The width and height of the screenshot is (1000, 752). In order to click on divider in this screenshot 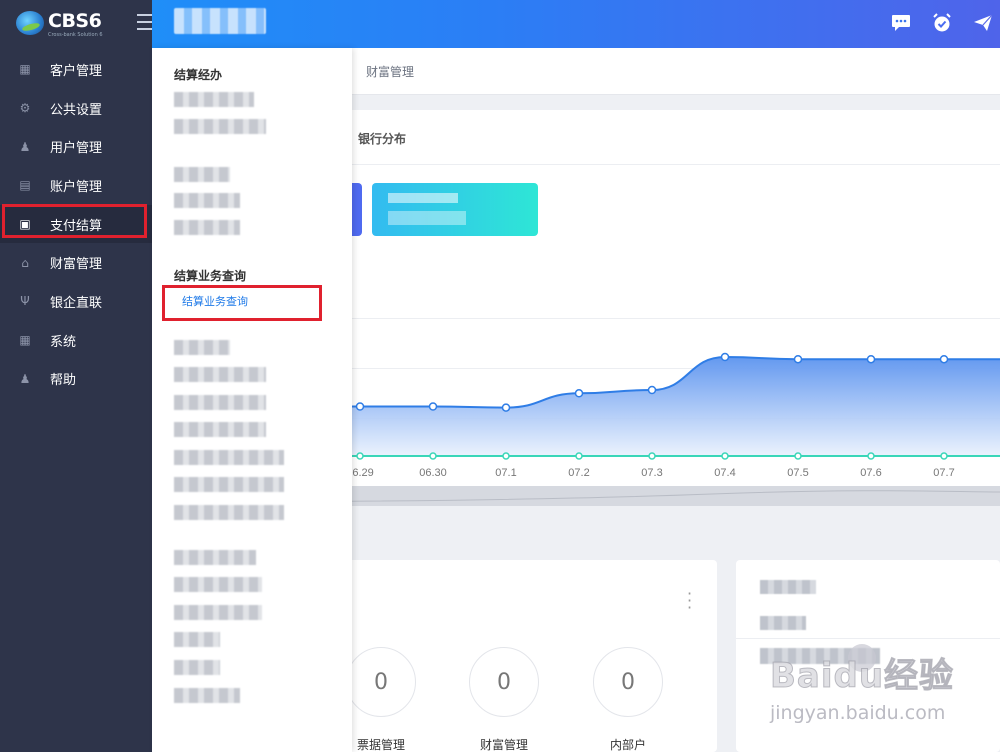, I will do `click(868, 638)`.